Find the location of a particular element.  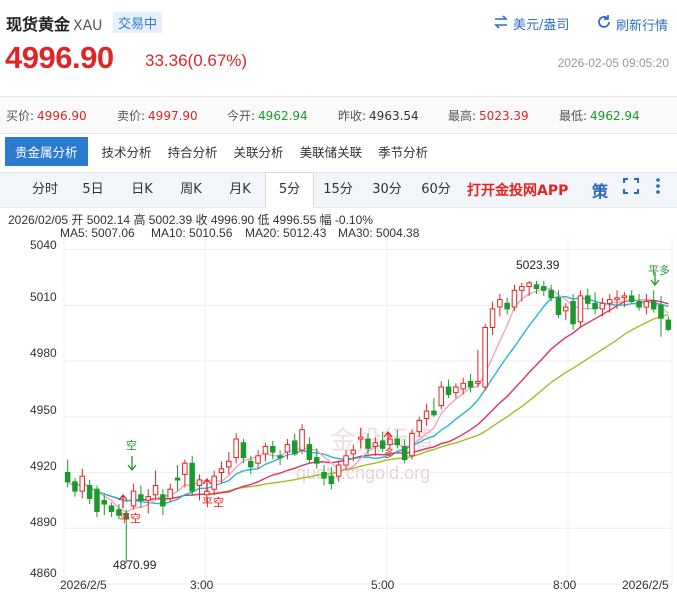

x-tick: 3:00 is located at coordinates (202, 585).